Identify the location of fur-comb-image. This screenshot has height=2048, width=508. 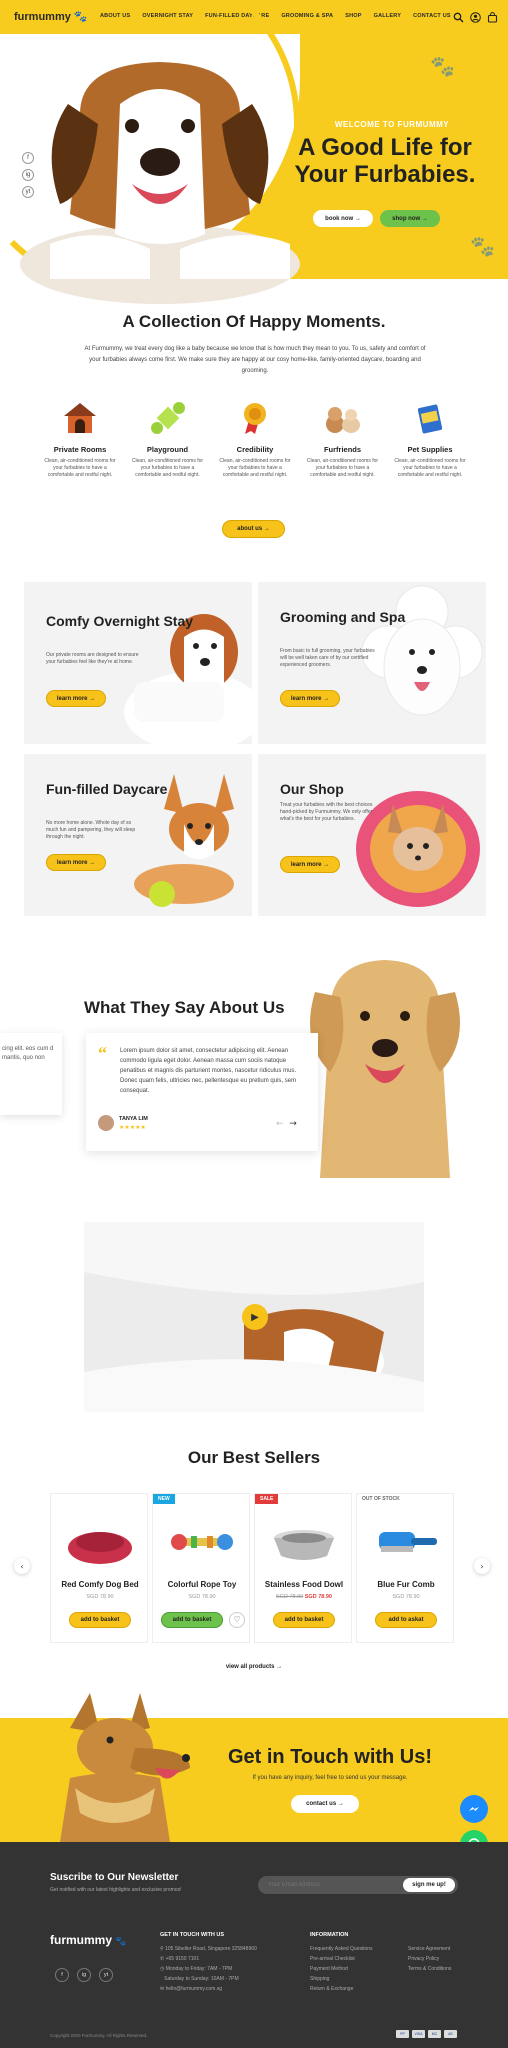
(408, 1542).